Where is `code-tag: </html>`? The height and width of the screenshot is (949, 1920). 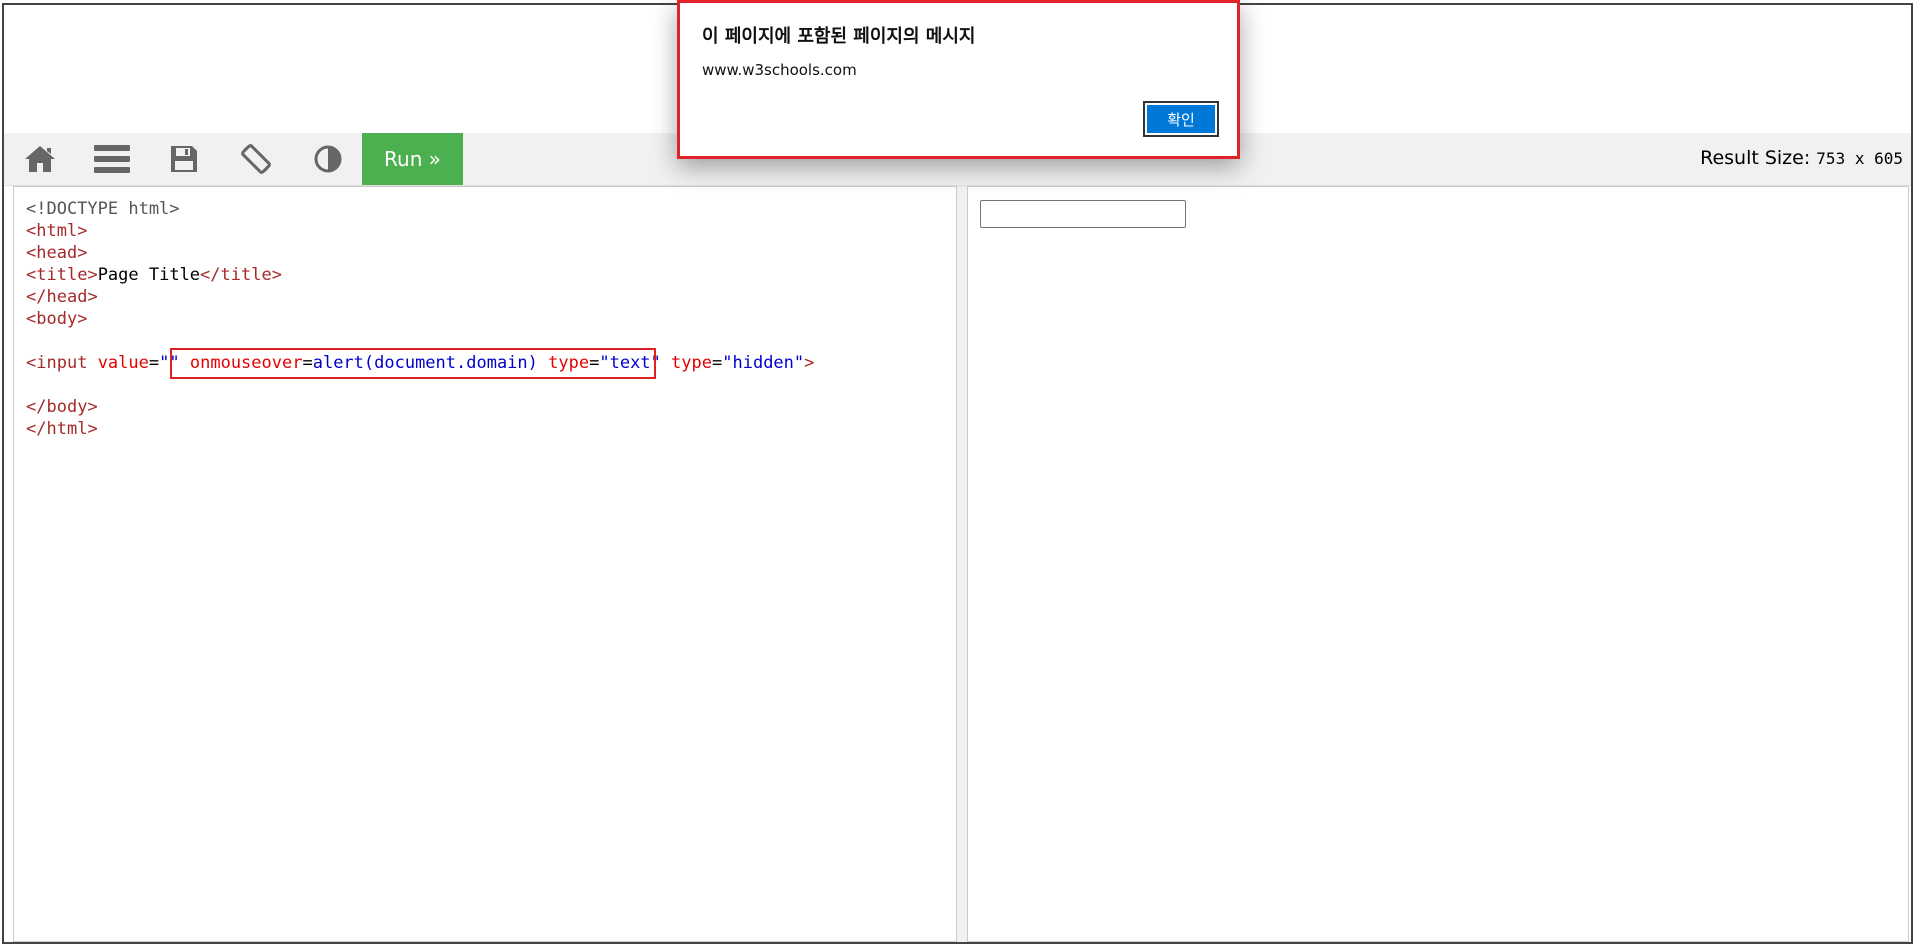
code-tag: </html> is located at coordinates (62, 429).